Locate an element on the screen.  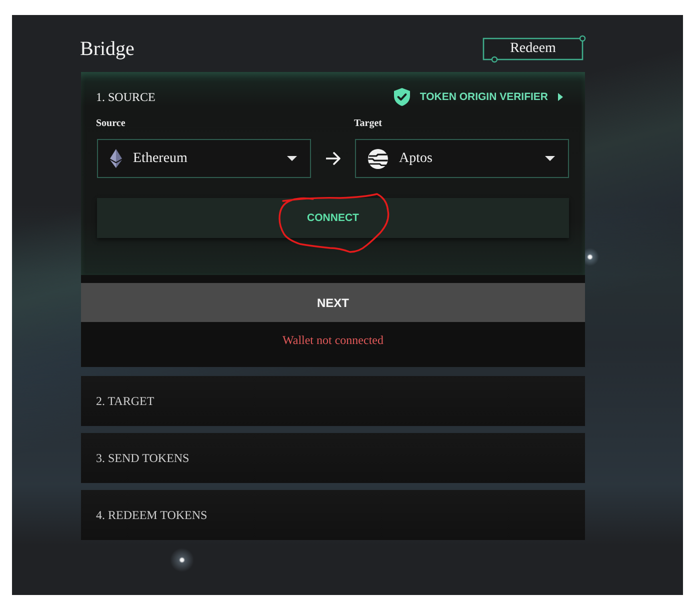
step-header: 4. REDEEM TOKENS is located at coordinates (333, 515).